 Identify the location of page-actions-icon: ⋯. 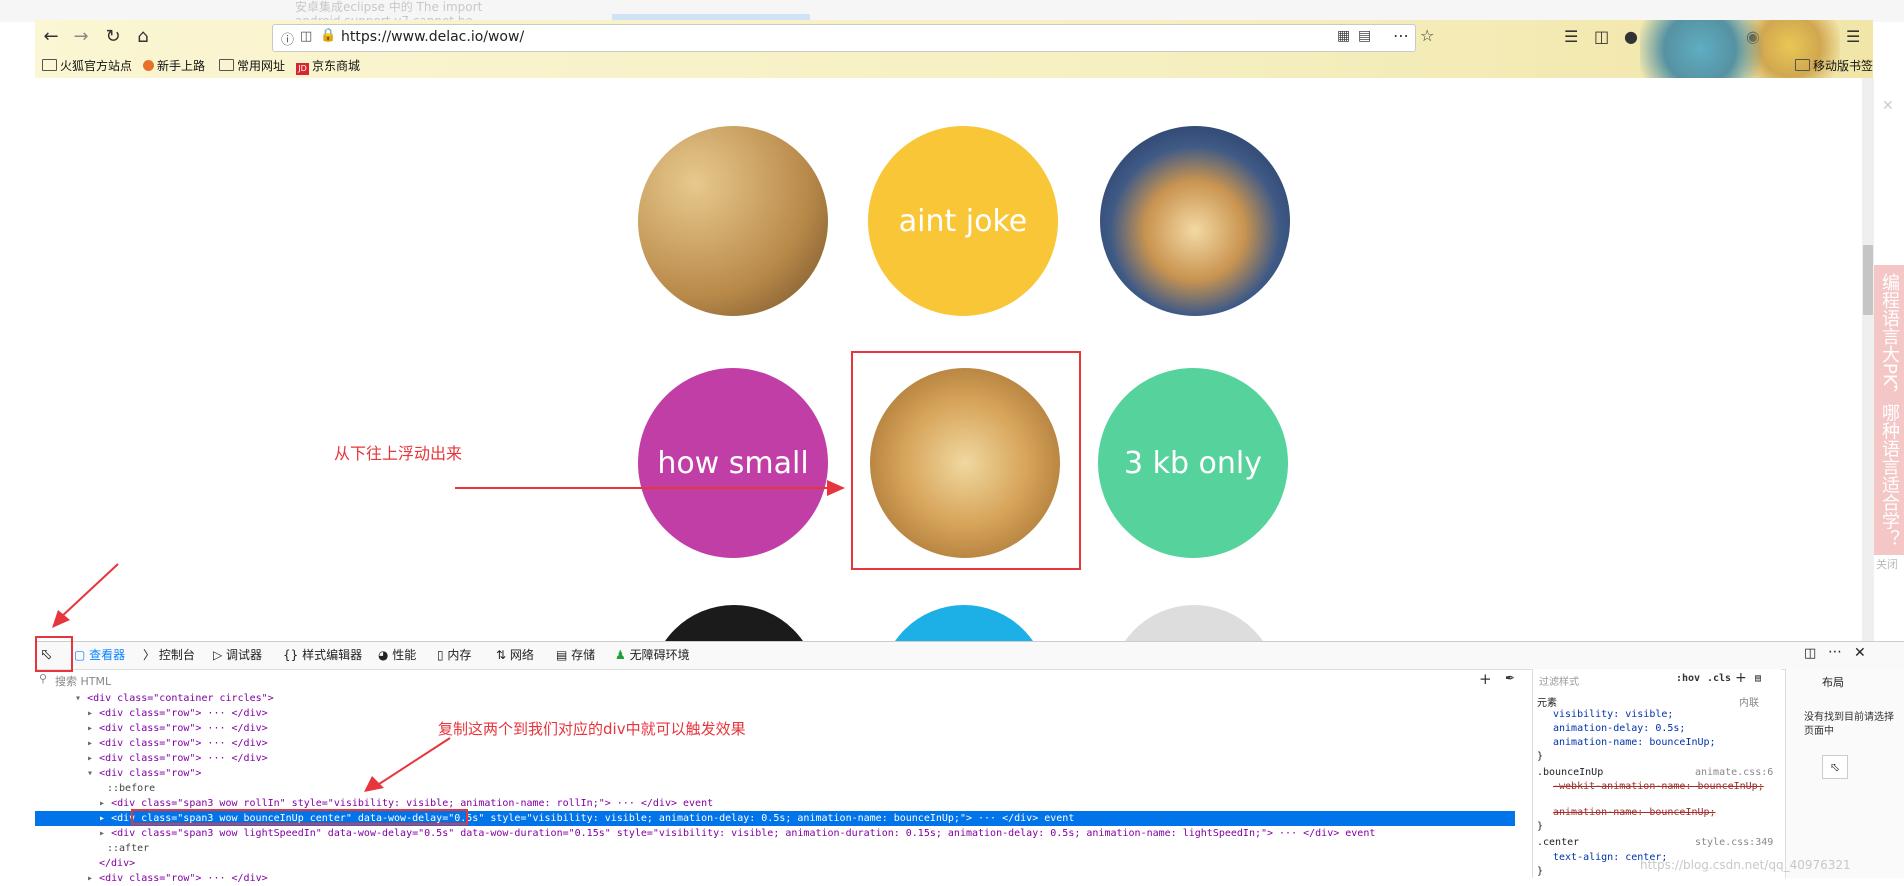
(1401, 35).